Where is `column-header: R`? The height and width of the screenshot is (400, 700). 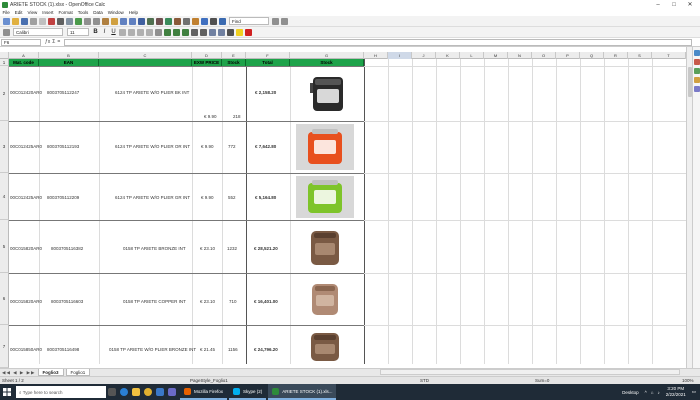
column-header: R is located at coordinates (616, 55).